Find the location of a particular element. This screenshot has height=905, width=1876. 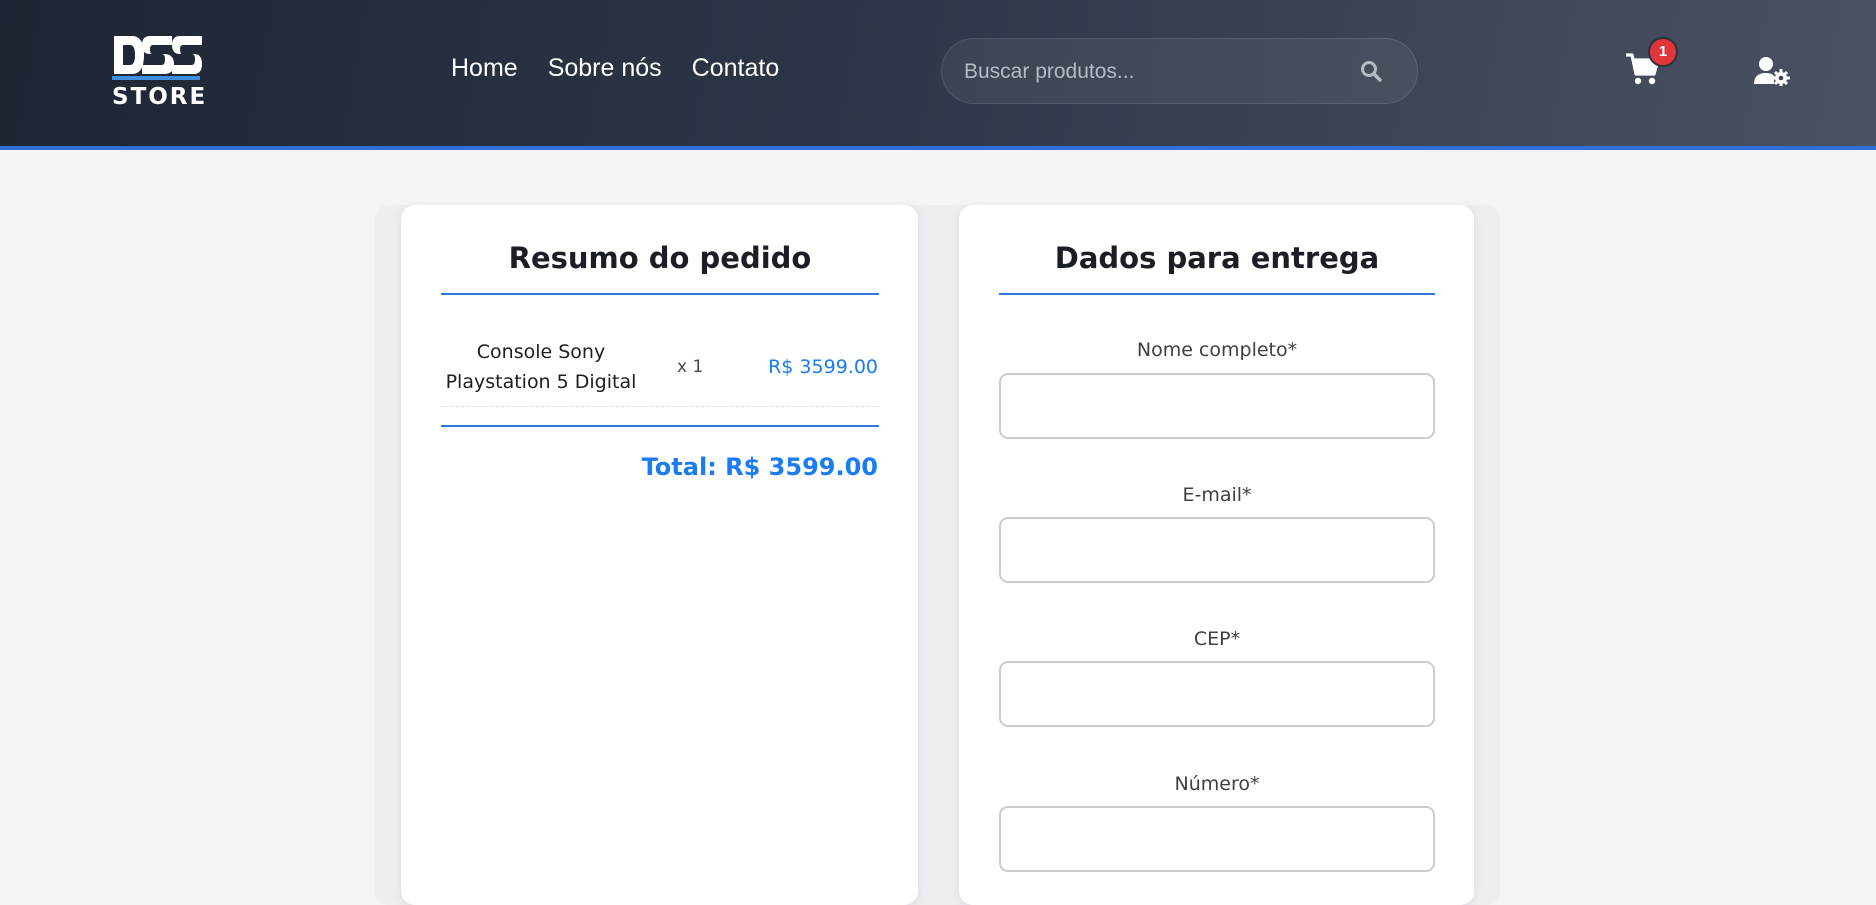

order-total: Total: R$ 3599.00 is located at coordinates (759, 467).